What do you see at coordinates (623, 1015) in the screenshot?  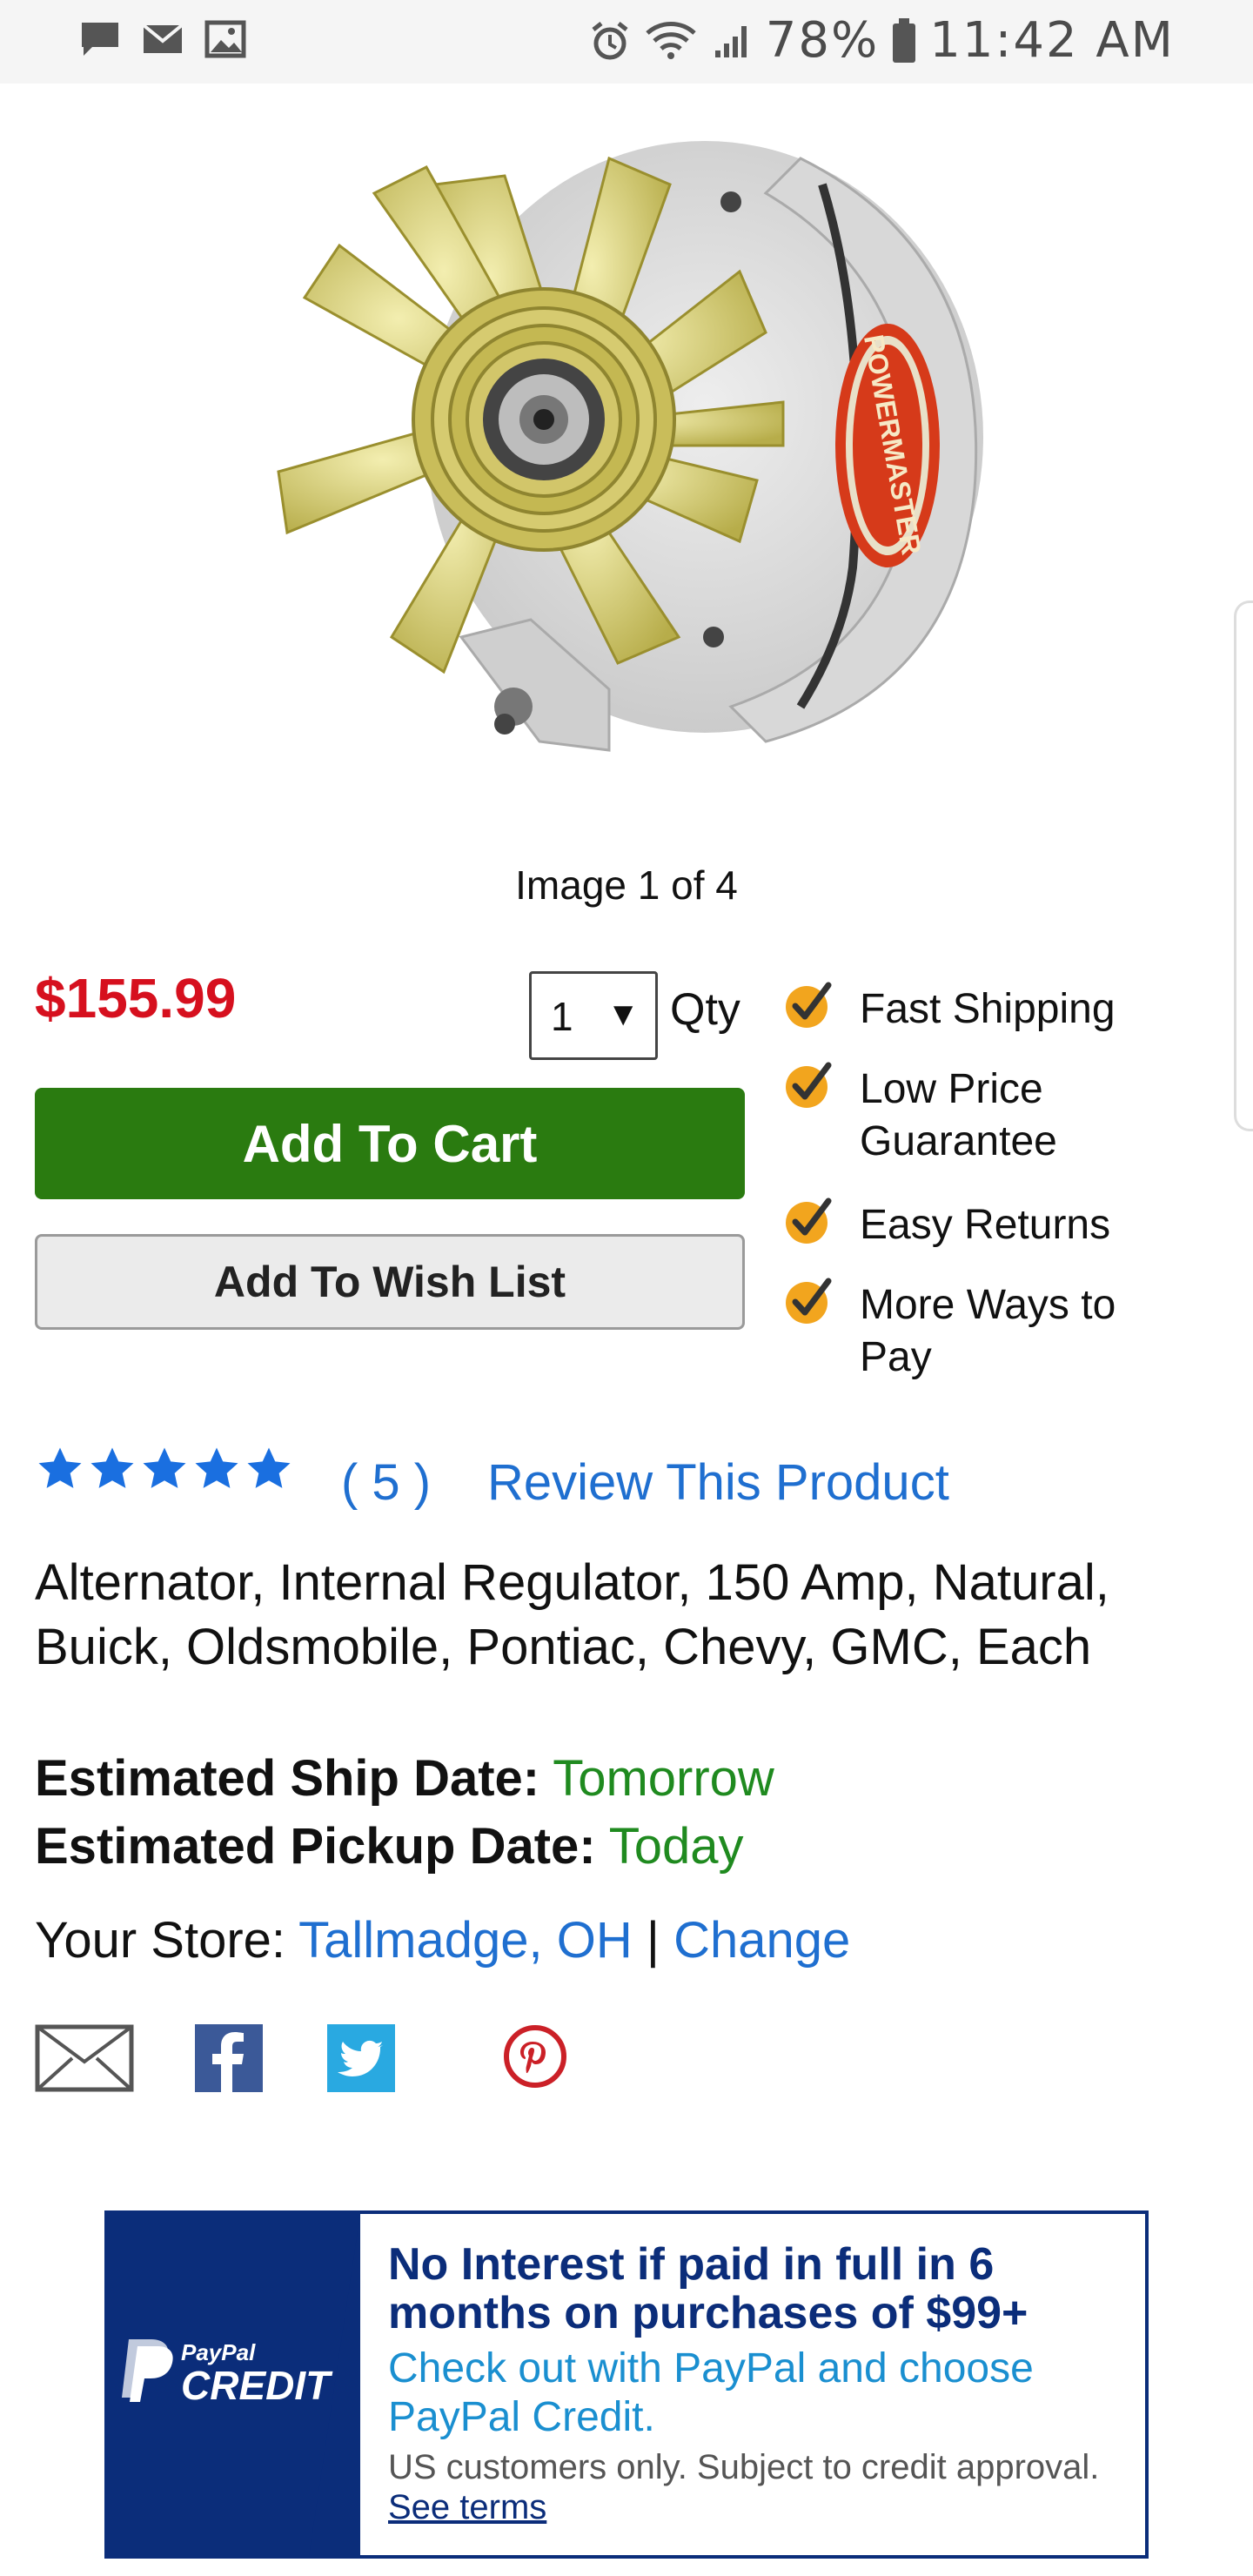 I see `dropdown-arrow-icon: ▼` at bounding box center [623, 1015].